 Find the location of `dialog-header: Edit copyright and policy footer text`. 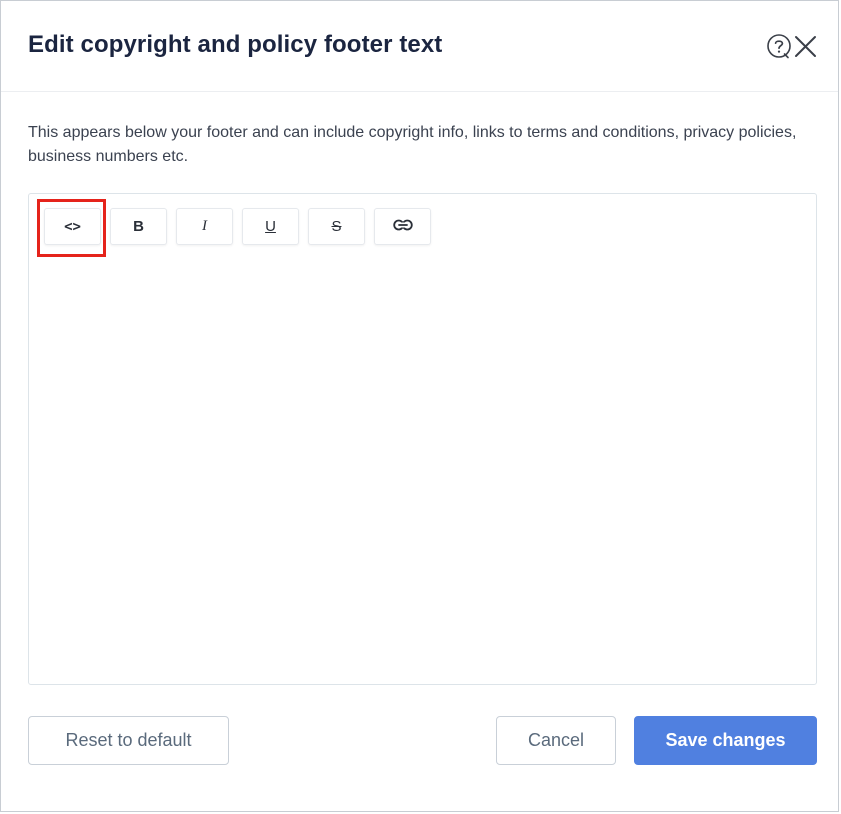

dialog-header: Edit copyright and policy footer text is located at coordinates (419, 46).